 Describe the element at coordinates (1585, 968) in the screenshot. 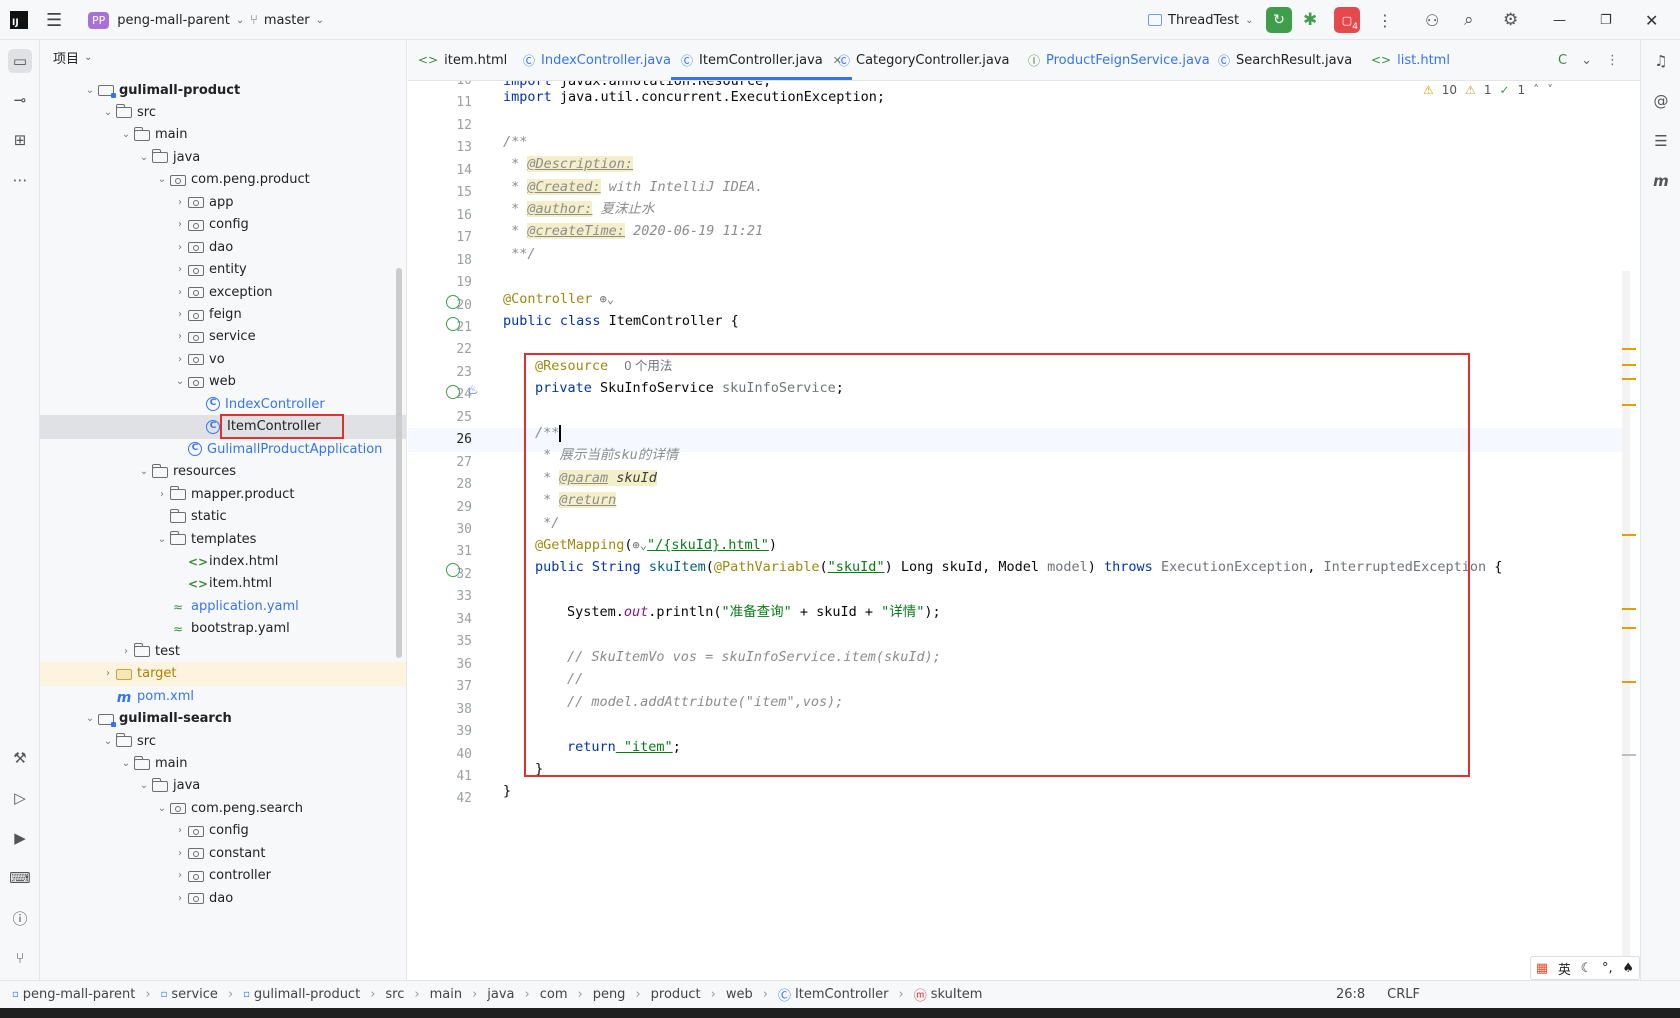

I see `ime-toolbar: ▦ 英 ☾ °, ♠` at that location.